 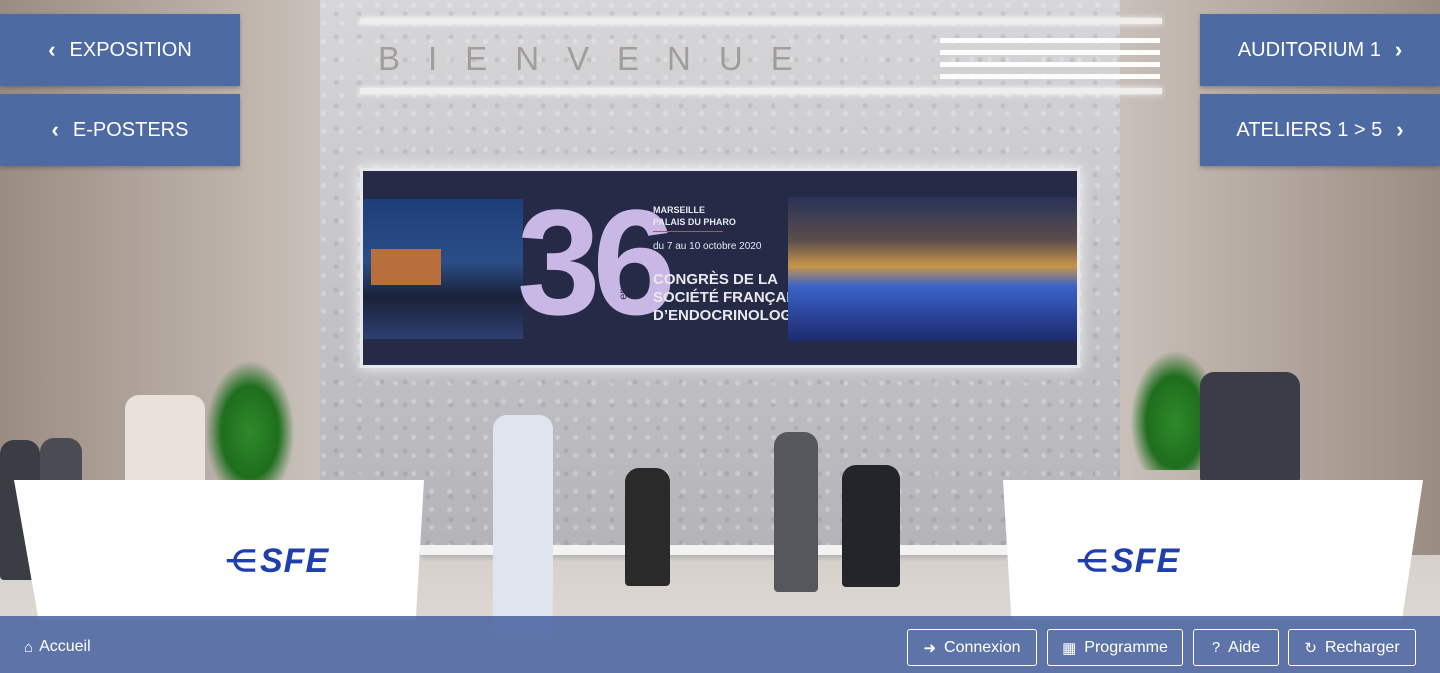 I want to click on banner-number: 36, so click(x=596, y=262).